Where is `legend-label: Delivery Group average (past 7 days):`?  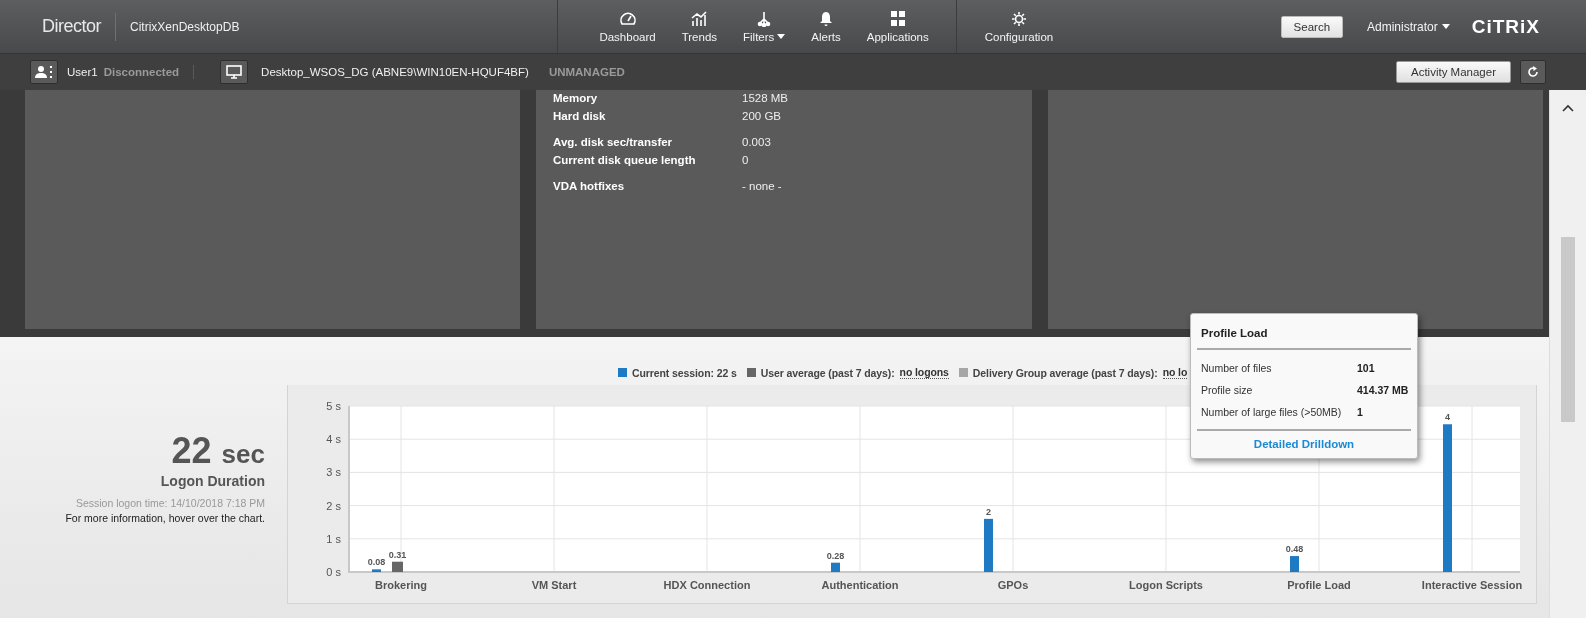
legend-label: Delivery Group average (past 7 days): is located at coordinates (1065, 372).